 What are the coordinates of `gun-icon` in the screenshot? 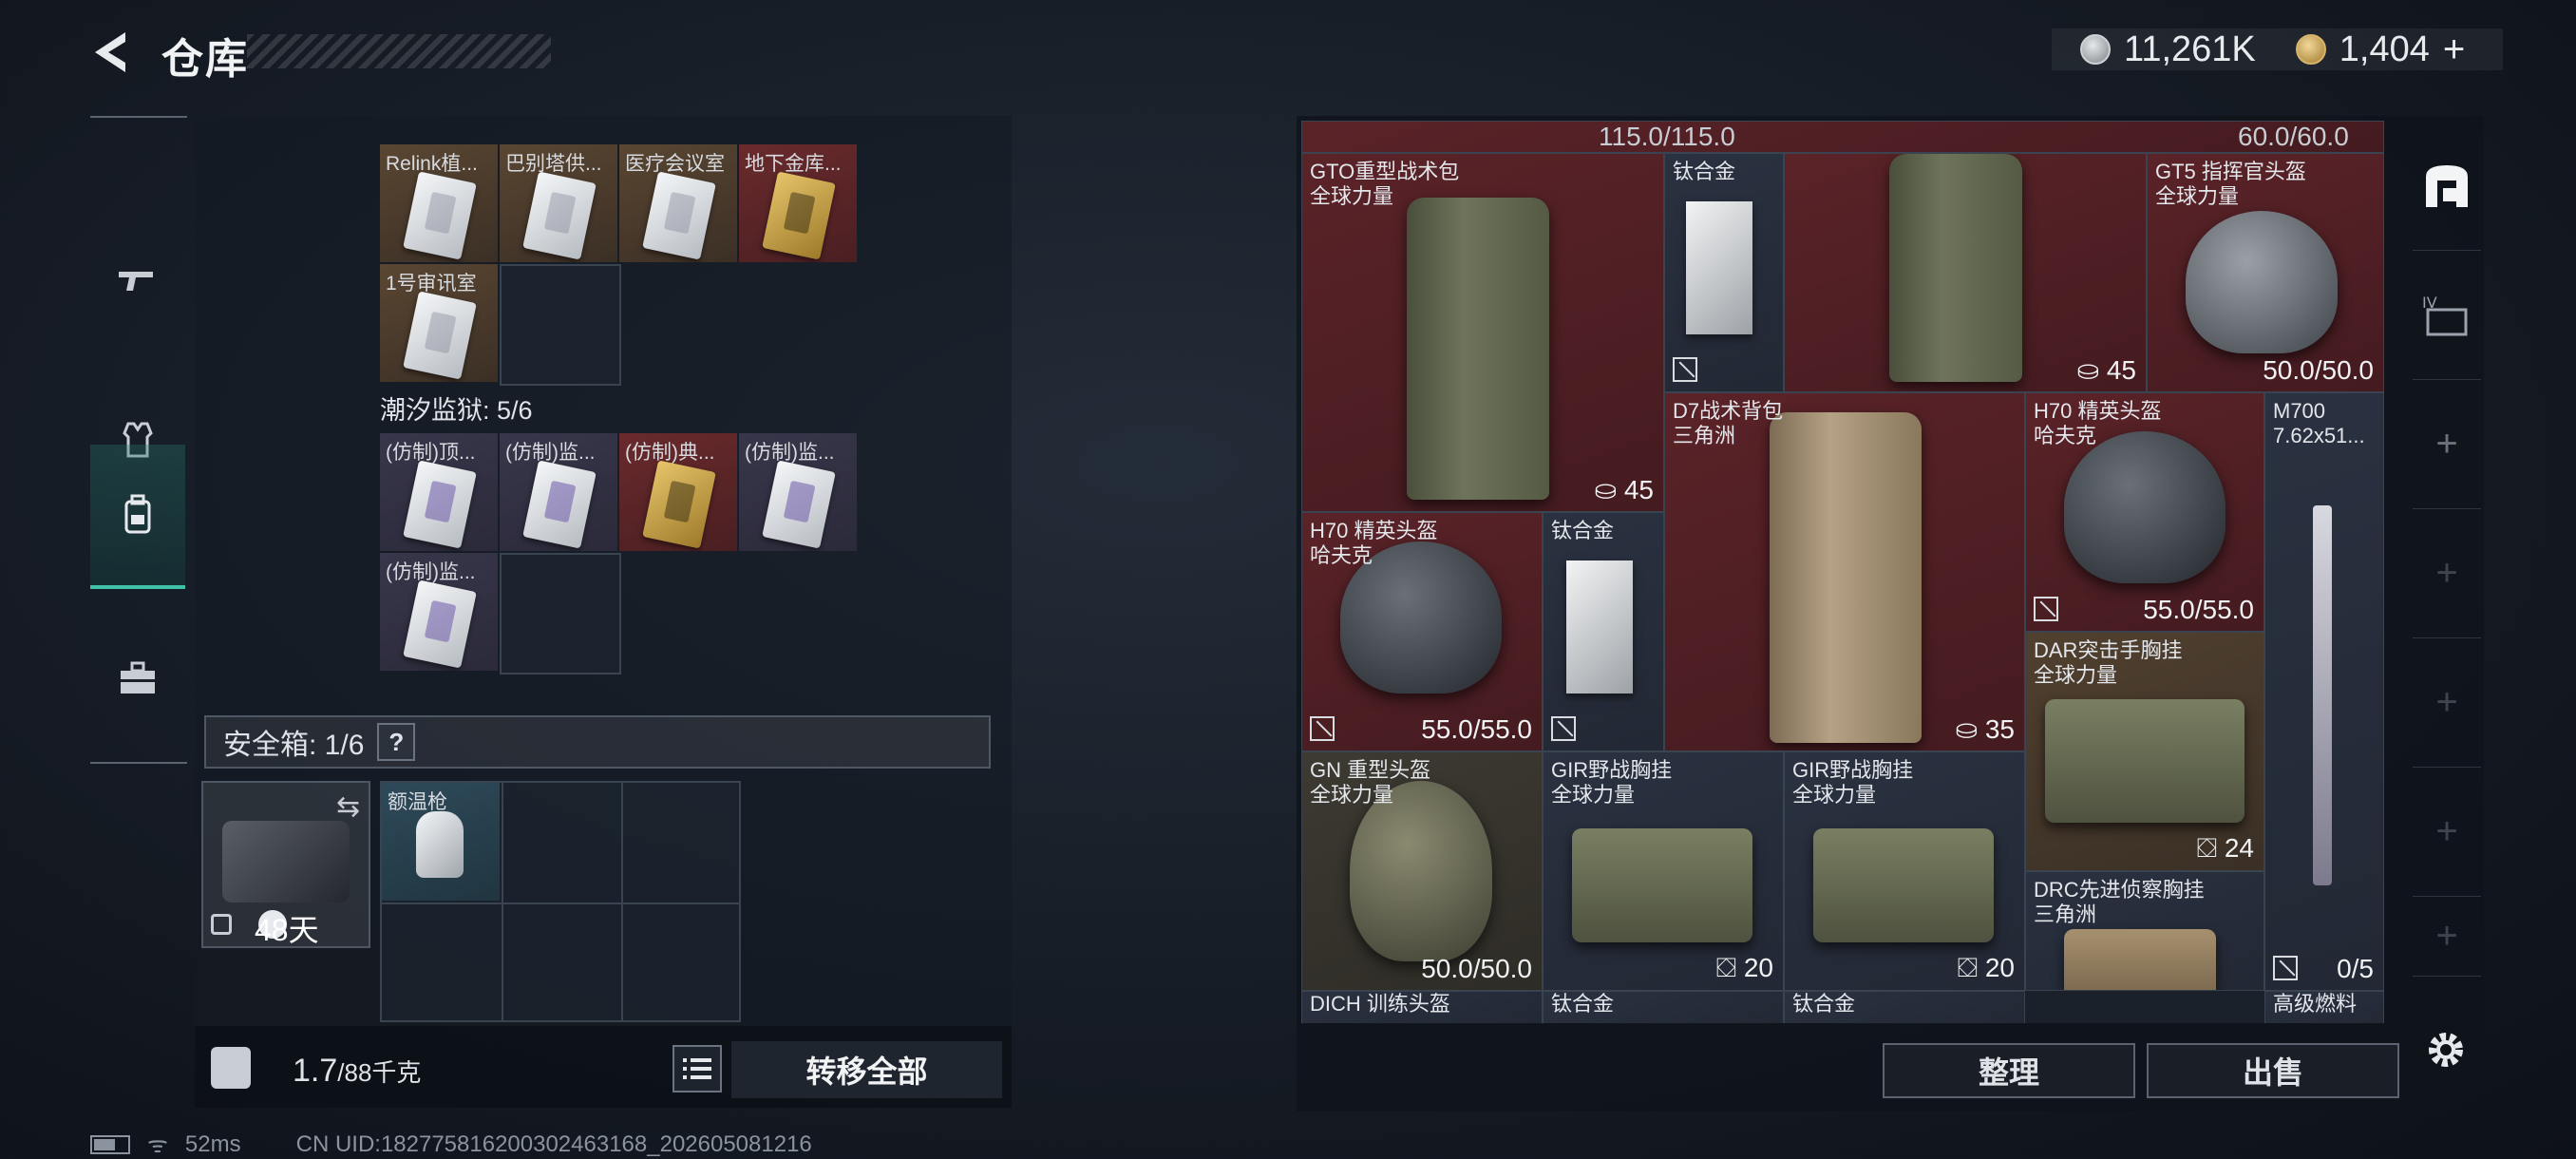 It's located at (136, 281).